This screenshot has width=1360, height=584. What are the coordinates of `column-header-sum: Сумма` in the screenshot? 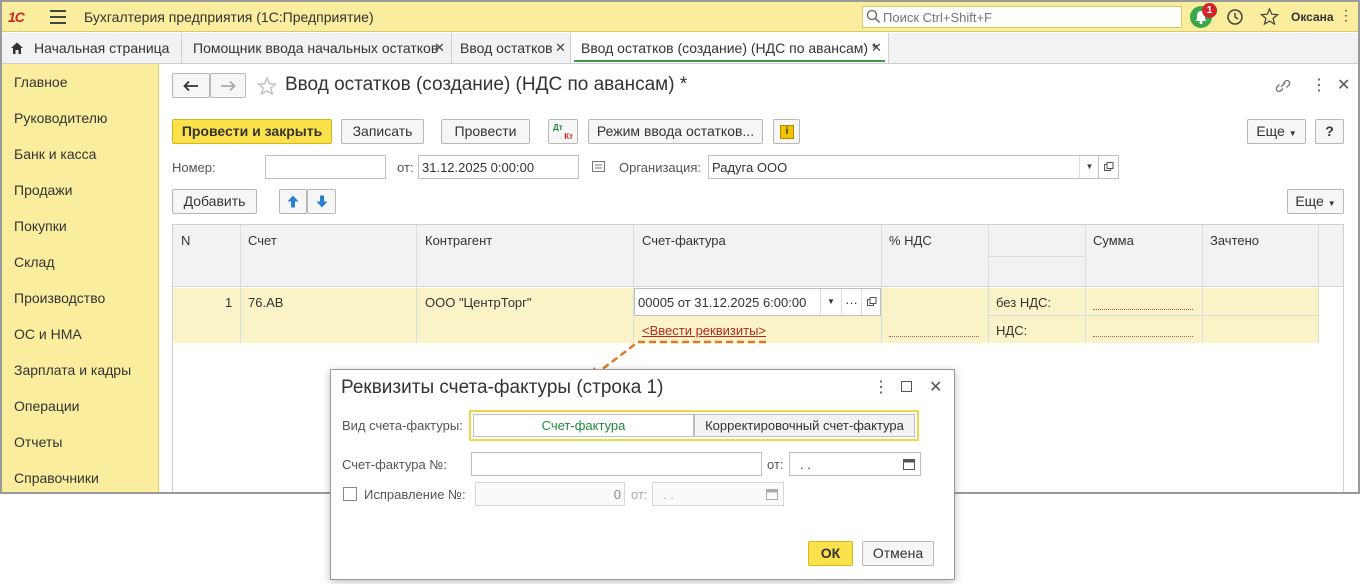 It's located at (1113, 240).